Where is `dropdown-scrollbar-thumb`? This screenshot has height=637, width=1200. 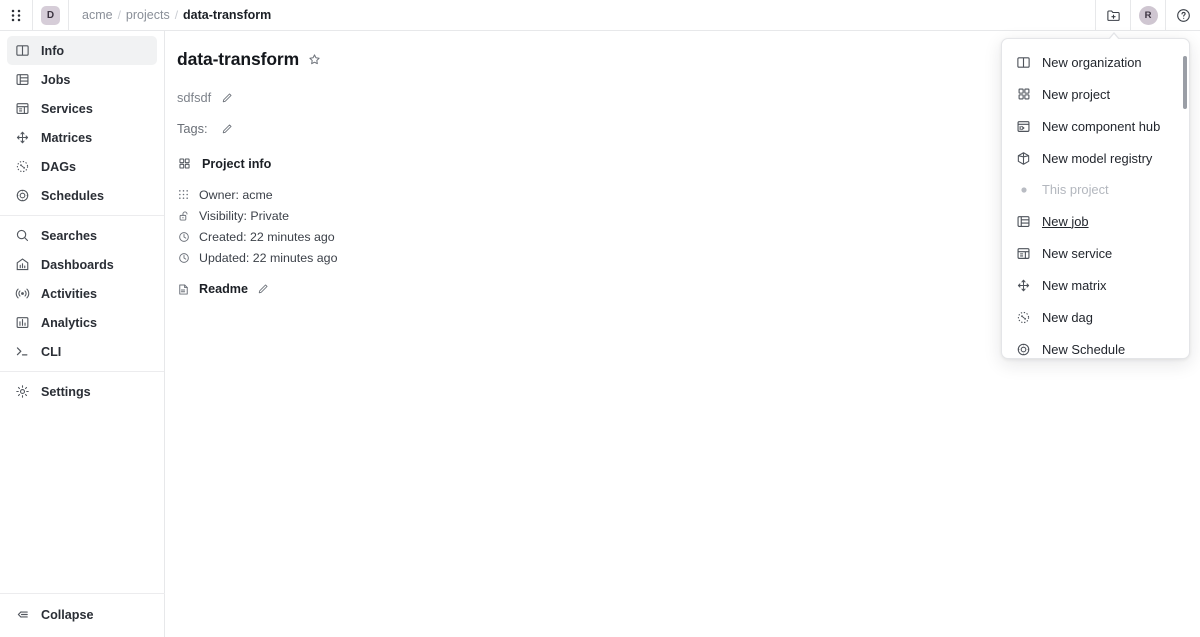
dropdown-scrollbar-thumb is located at coordinates (1185, 82).